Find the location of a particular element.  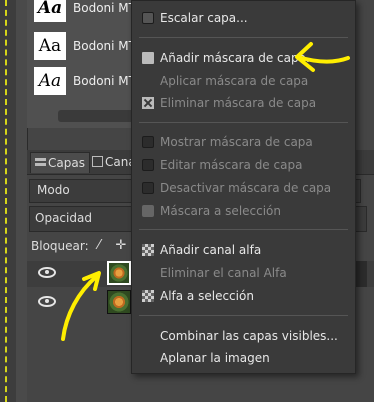

lock-position-icon: ✛ is located at coordinates (121, 246).